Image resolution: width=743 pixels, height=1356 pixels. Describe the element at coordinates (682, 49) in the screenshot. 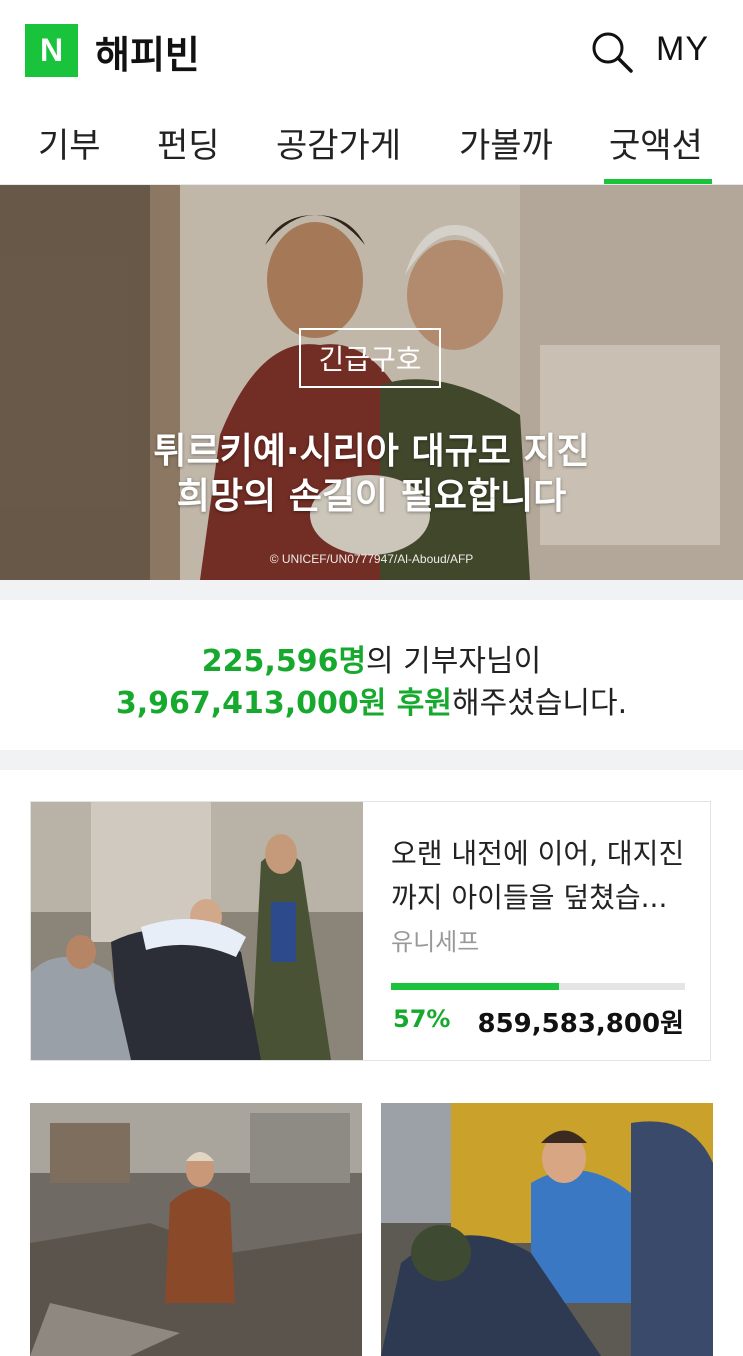

I see `my-page-link: MY` at that location.